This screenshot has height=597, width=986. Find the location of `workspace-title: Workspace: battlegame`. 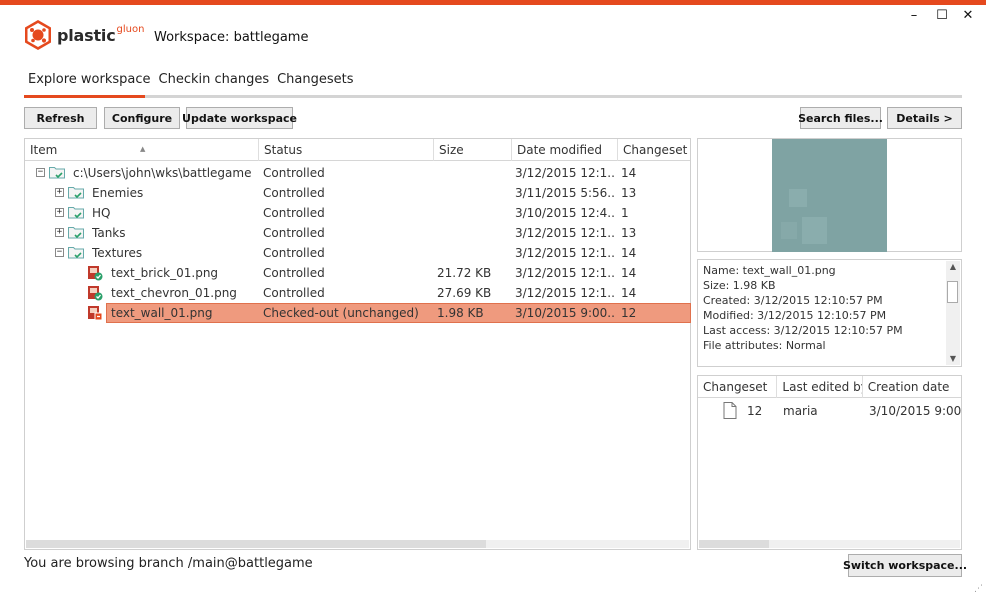

workspace-title: Workspace: battlegame is located at coordinates (231, 37).